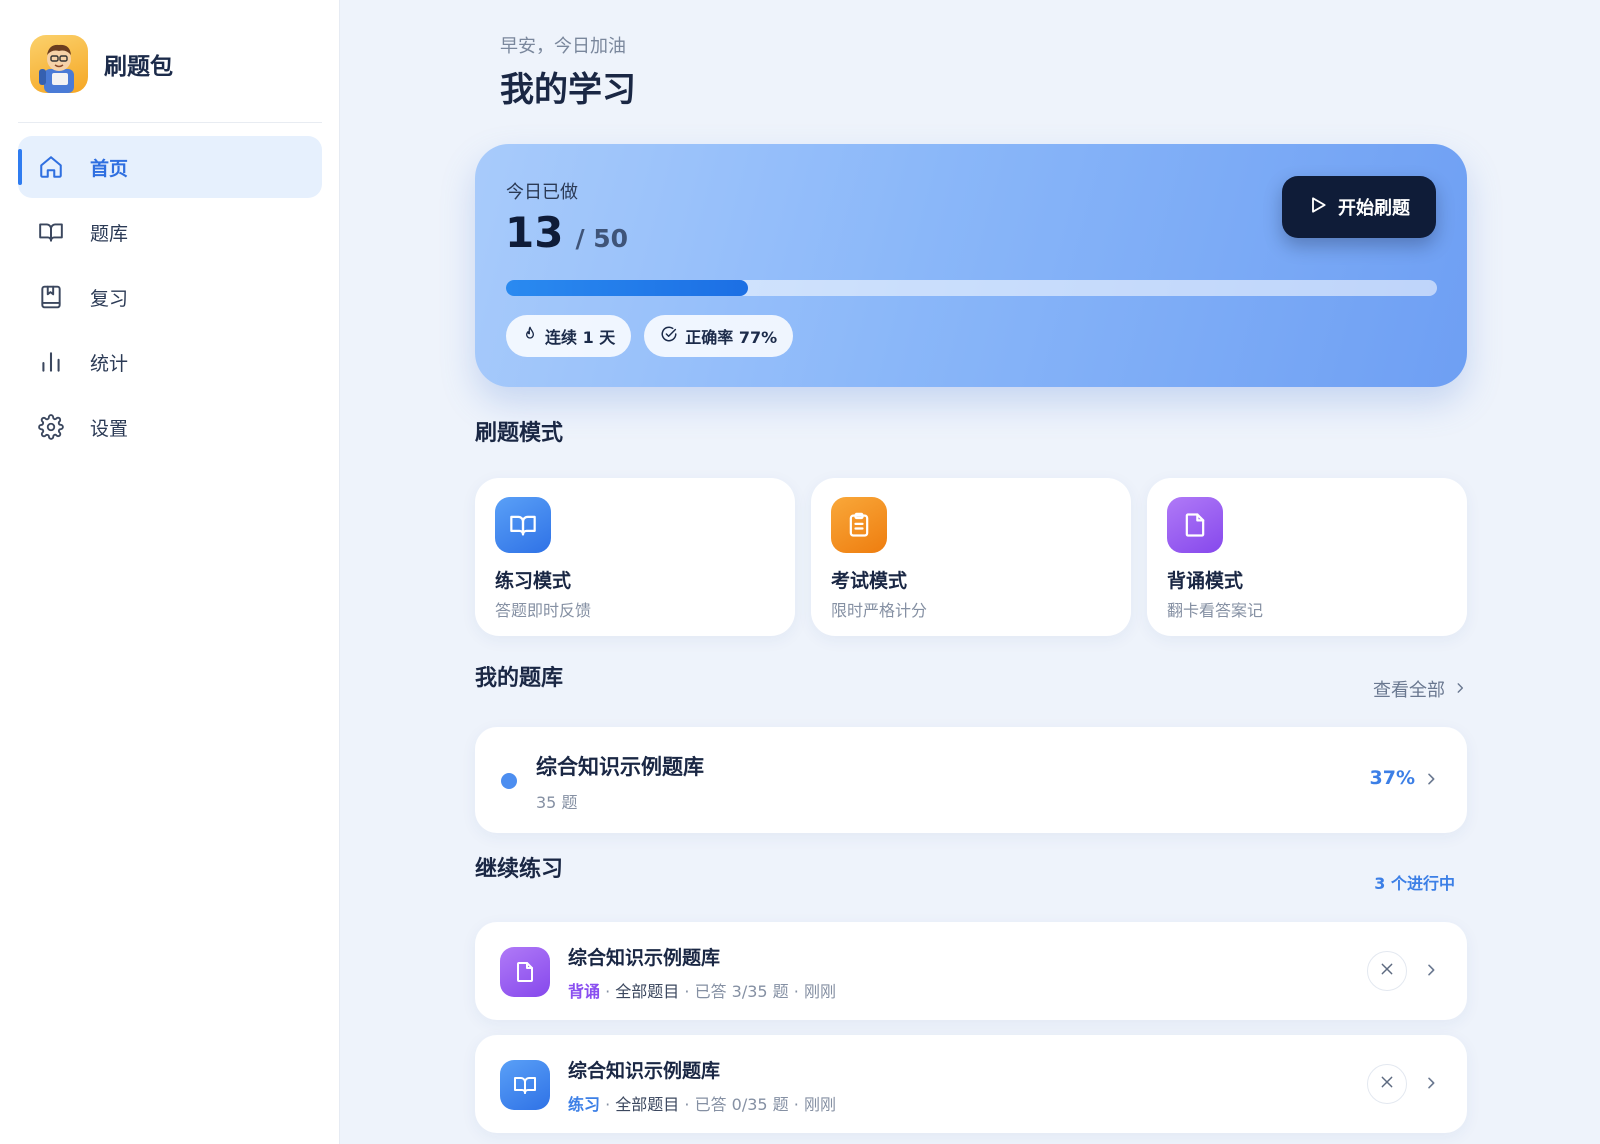  I want to click on continue-meta: 背诵 · 全部题目 · 已答 3/35 题 · 刚刚, so click(702, 990).